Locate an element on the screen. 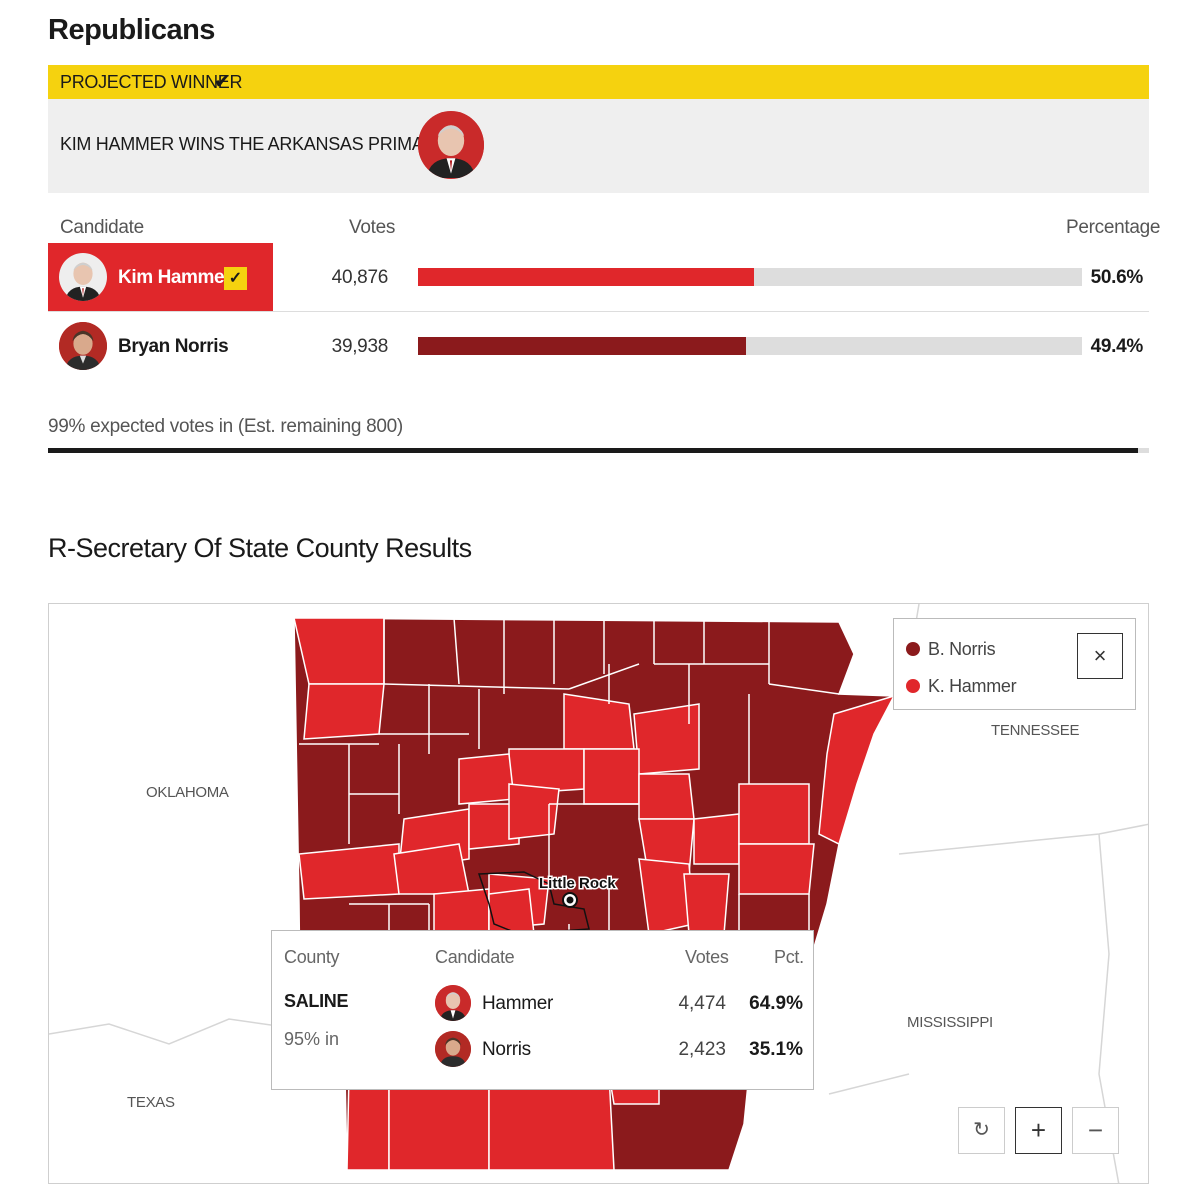  reporting-progress-bar is located at coordinates (598, 450).